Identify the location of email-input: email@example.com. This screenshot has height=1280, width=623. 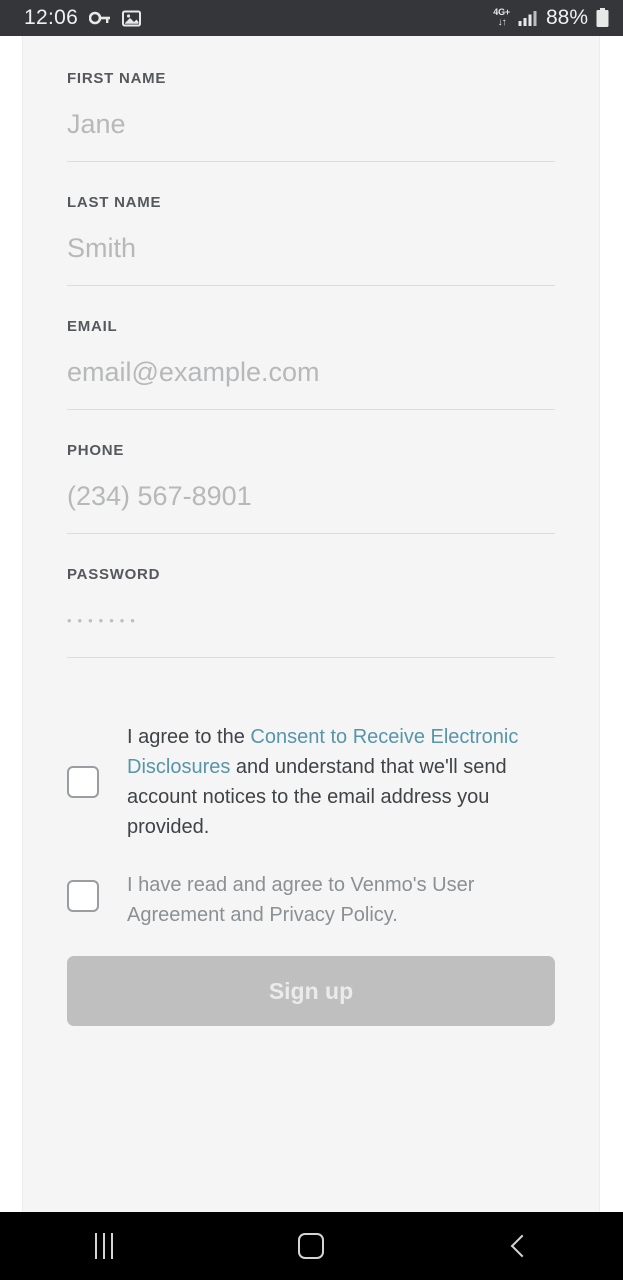
(311, 372).